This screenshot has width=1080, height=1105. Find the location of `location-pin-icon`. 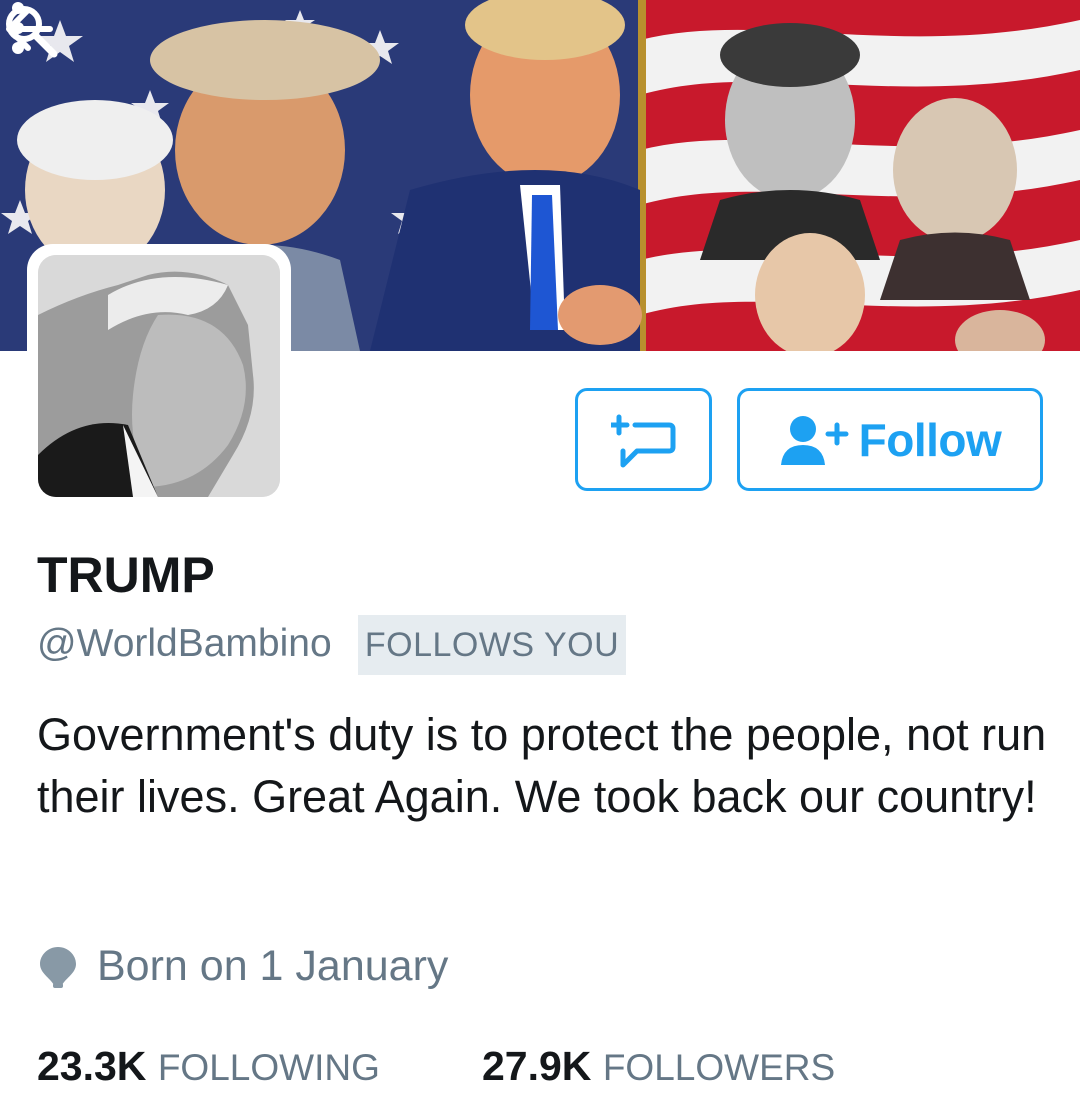

location-pin-icon is located at coordinates (58, 967).